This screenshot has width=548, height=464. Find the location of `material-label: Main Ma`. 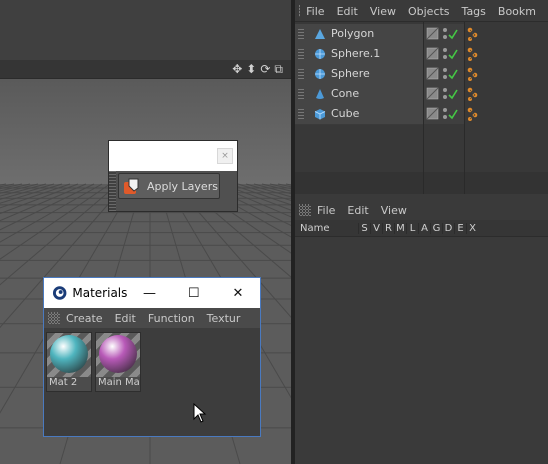

material-label: Main Ma is located at coordinates (119, 382).